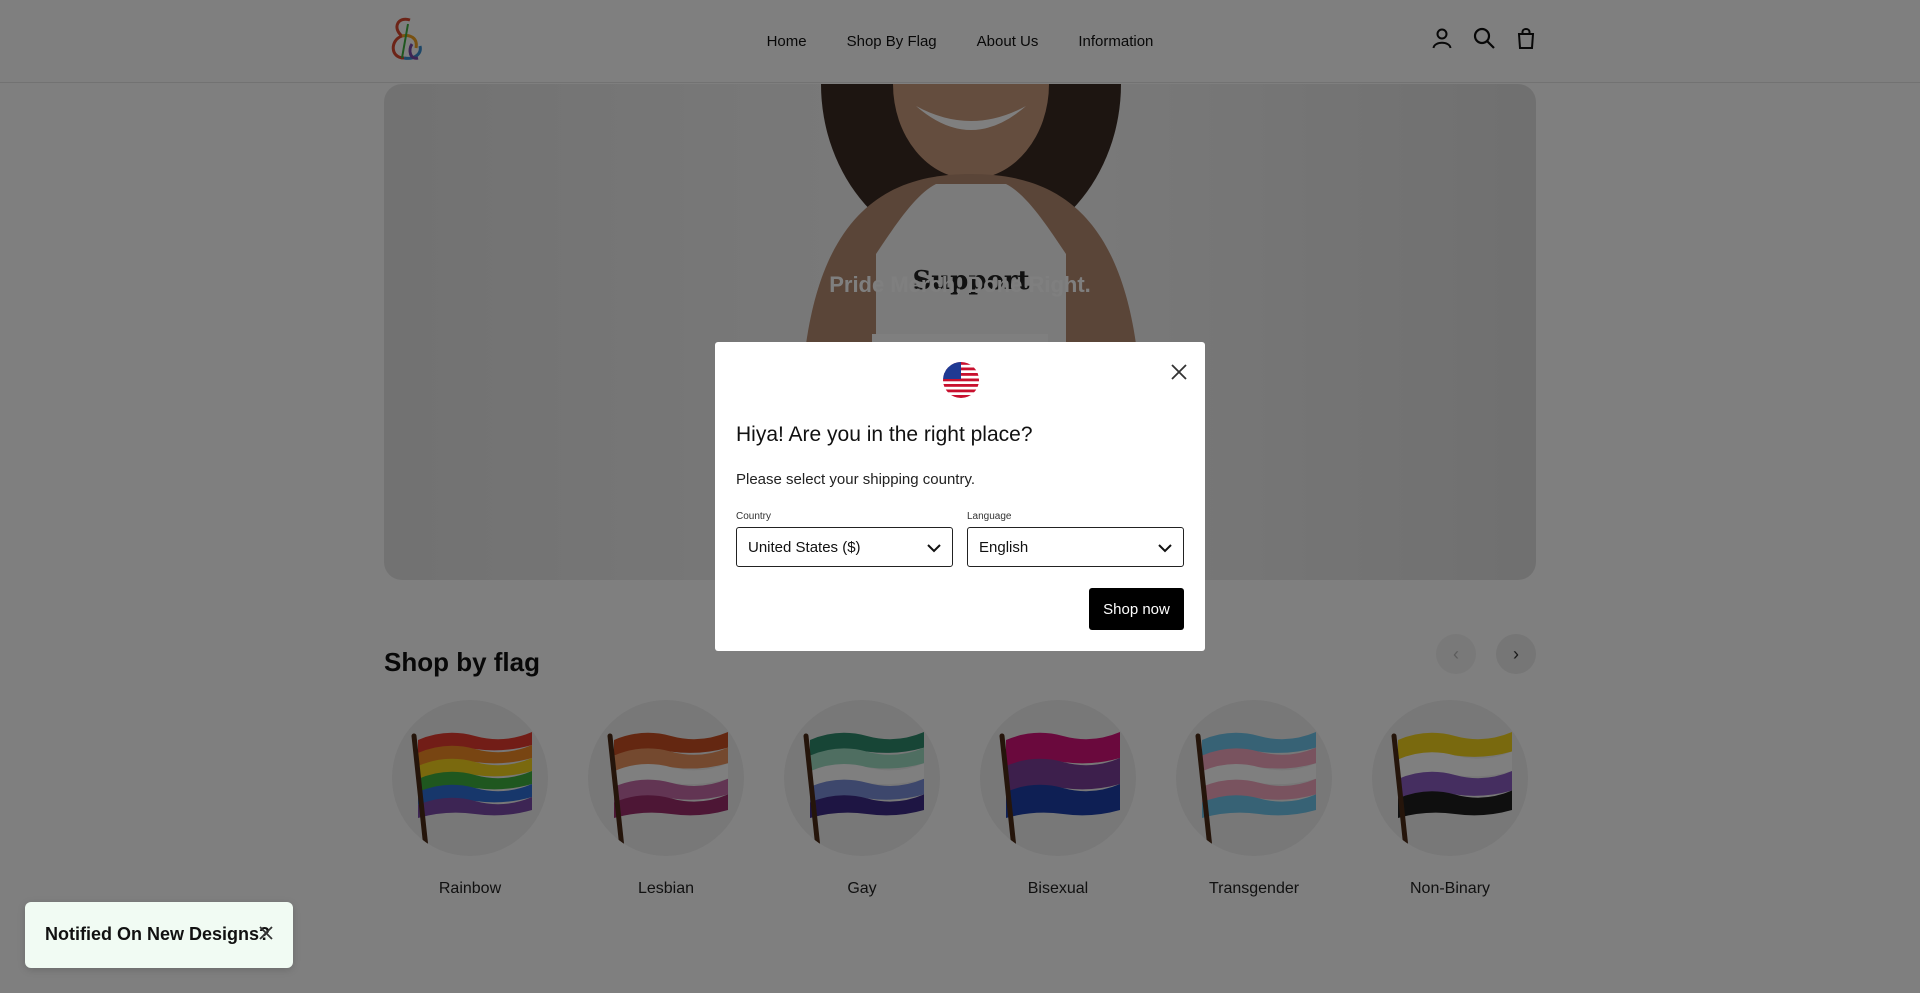 This screenshot has width=1920, height=993. Describe the element at coordinates (1004, 547) in the screenshot. I see `language-value: English` at that location.